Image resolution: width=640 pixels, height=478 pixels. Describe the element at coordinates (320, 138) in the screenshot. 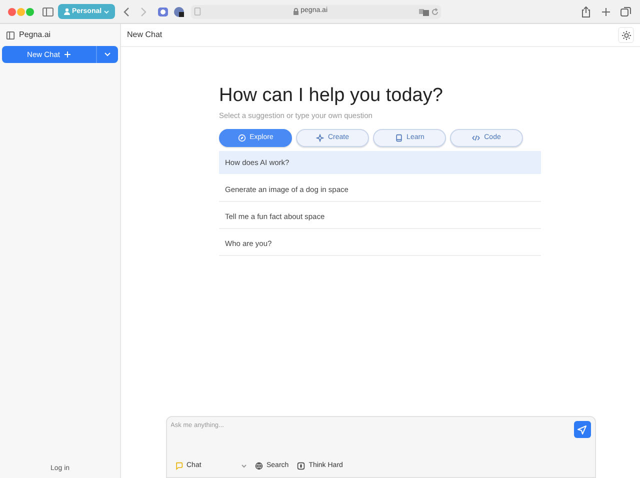

I see `sparkle-icon` at that location.